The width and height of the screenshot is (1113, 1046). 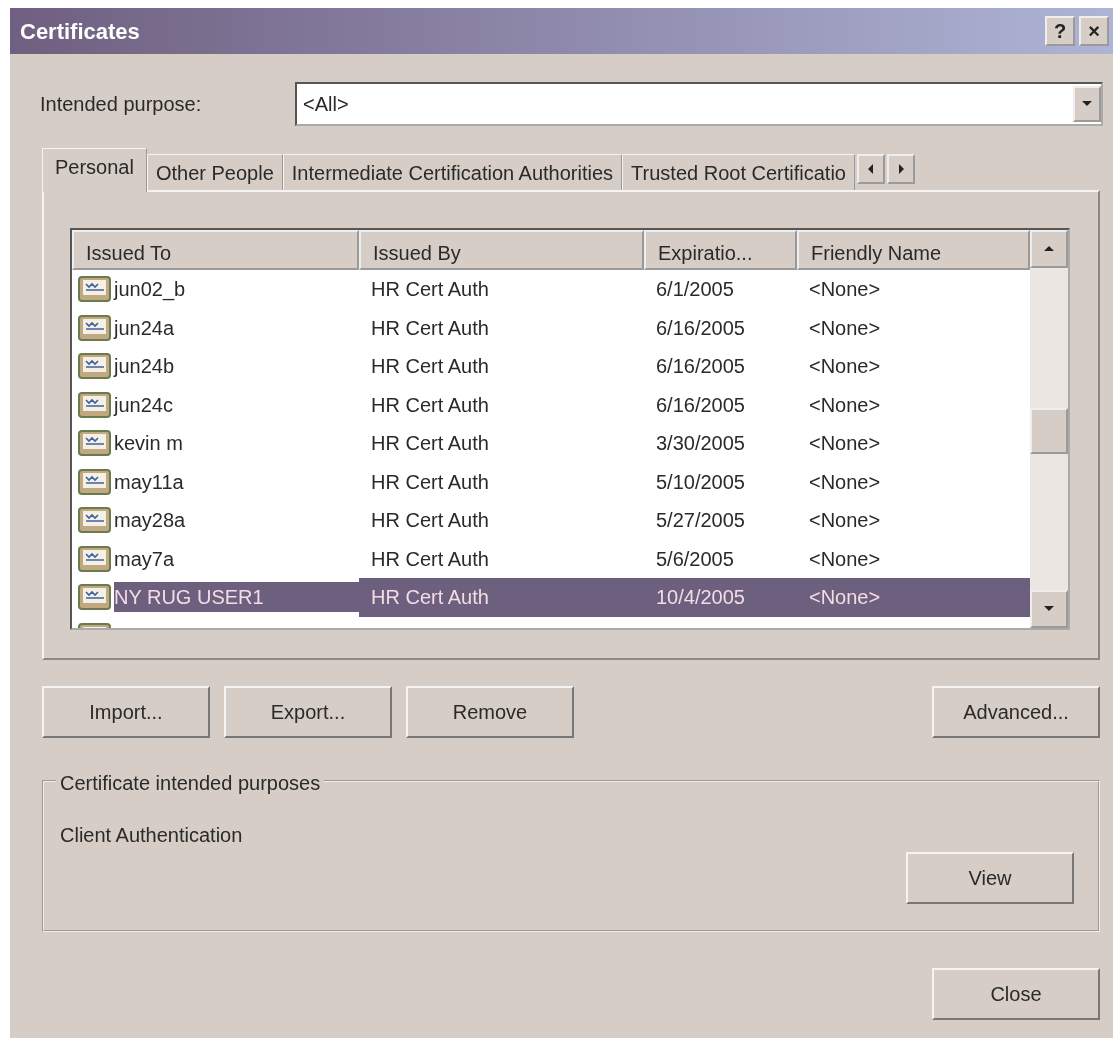 What do you see at coordinates (452, 172) in the screenshot?
I see `tab: Intermediate Certification Authorities` at bounding box center [452, 172].